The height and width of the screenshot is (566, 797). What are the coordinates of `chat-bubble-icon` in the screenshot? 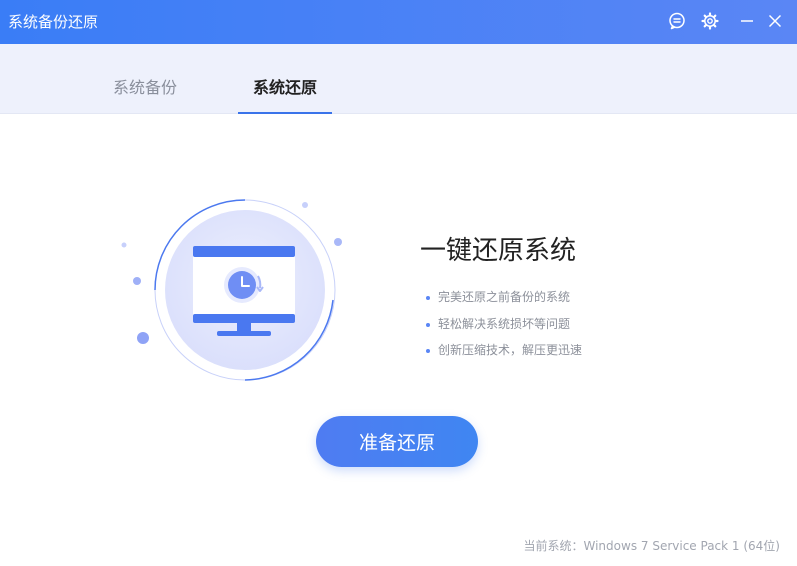 It's located at (677, 21).